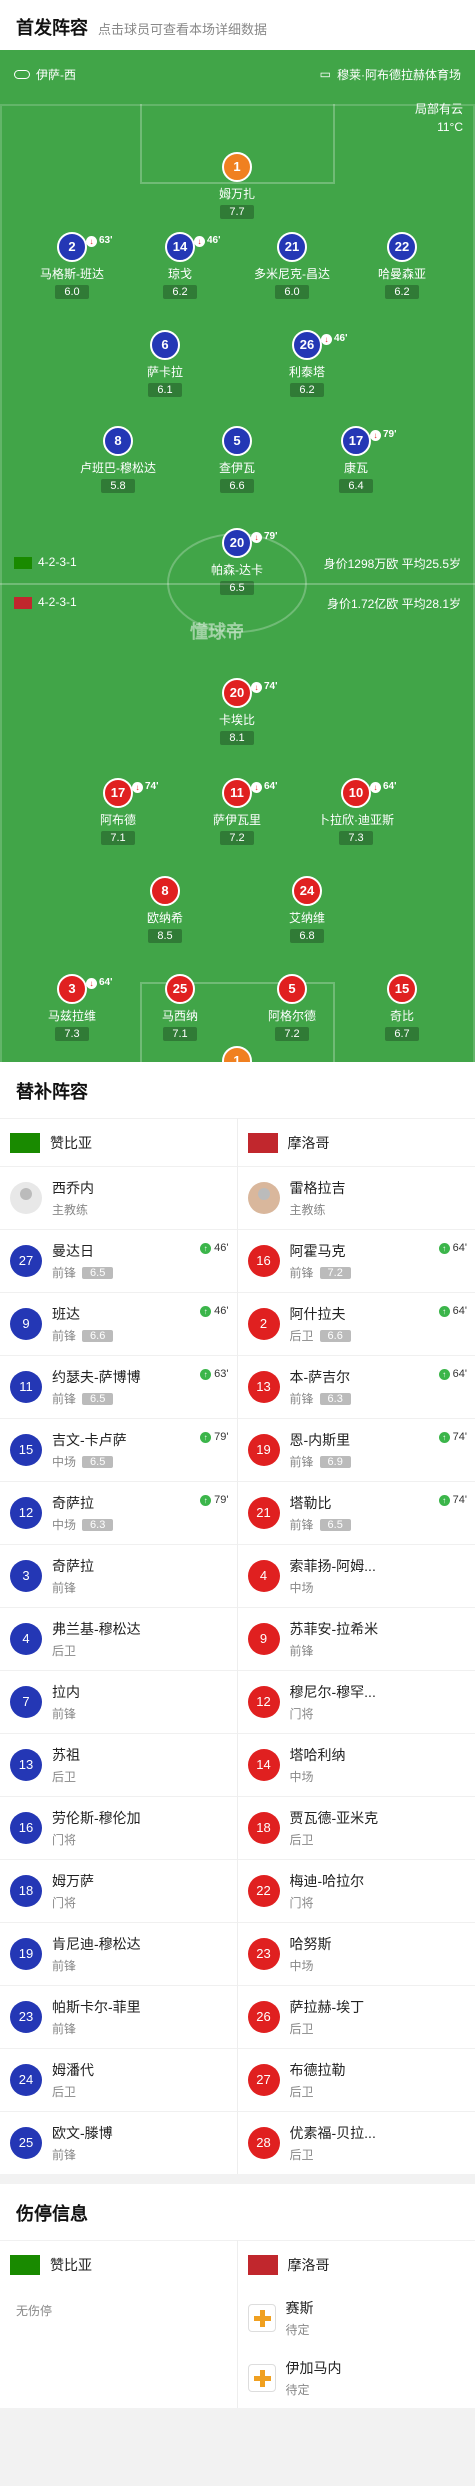 This screenshot has width=475, height=2486. What do you see at coordinates (307, 910) in the screenshot?
I see `pitch-player: 24 艾纳维 6.8` at bounding box center [307, 910].